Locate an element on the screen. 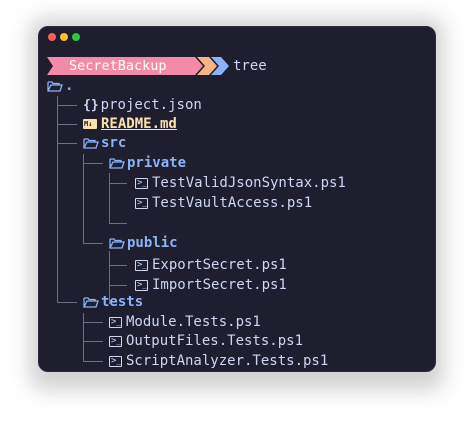 The width and height of the screenshot is (474, 424). tree-item-readme: M↓ README.md is located at coordinates (130, 124).